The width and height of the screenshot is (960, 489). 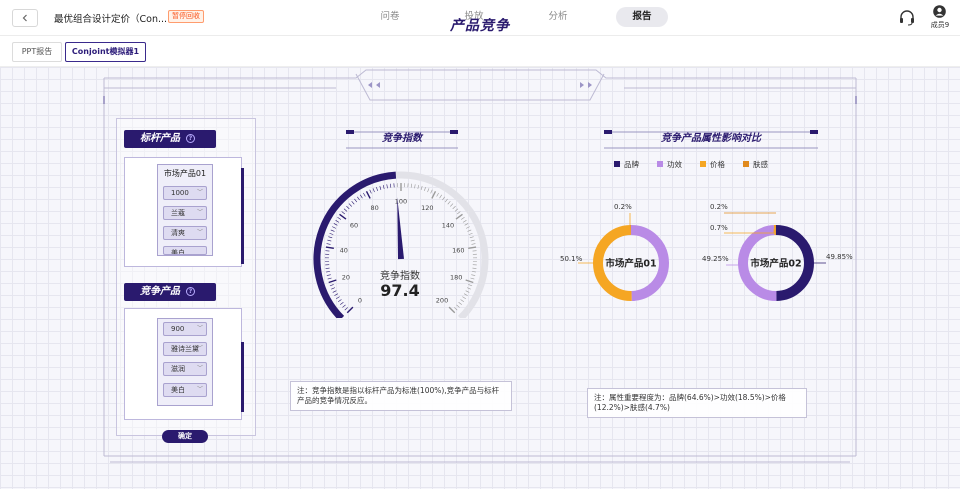 What do you see at coordinates (400, 228) in the screenshot?
I see `gauge-needle` at bounding box center [400, 228].